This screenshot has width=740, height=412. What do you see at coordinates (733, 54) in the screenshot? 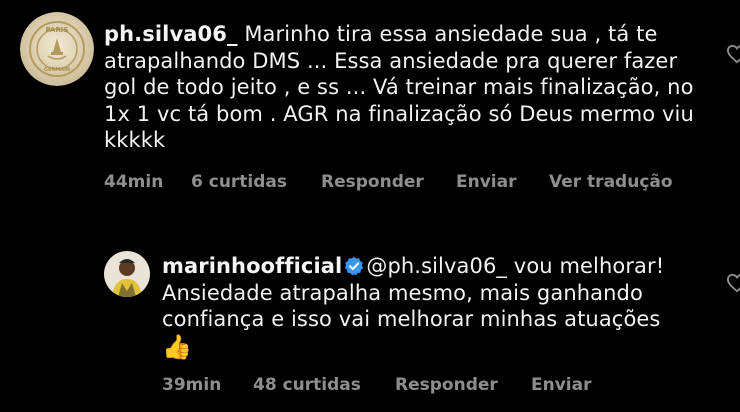
I see `heart-icon` at bounding box center [733, 54].